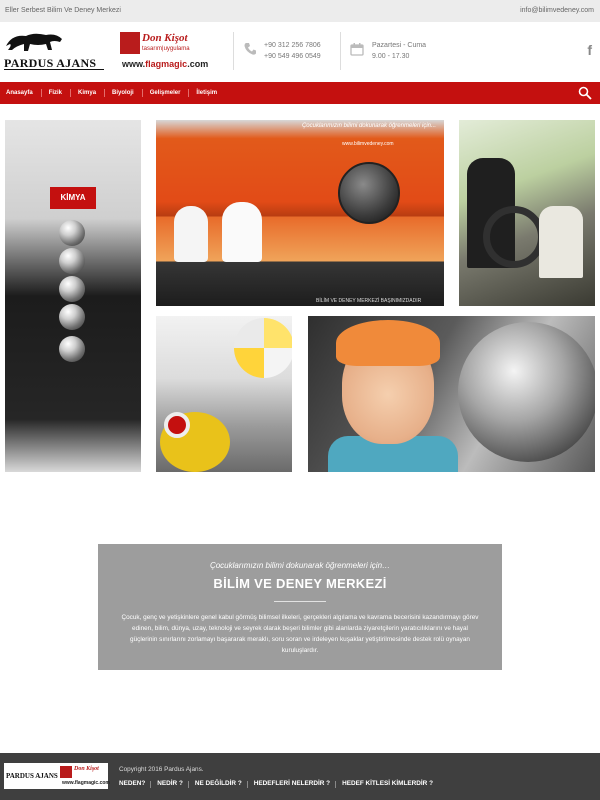 The height and width of the screenshot is (800, 600). Describe the element at coordinates (217, 784) in the screenshot. I see `footer-link-ne-degildir: NE DEĞİLDİR ?` at that location.